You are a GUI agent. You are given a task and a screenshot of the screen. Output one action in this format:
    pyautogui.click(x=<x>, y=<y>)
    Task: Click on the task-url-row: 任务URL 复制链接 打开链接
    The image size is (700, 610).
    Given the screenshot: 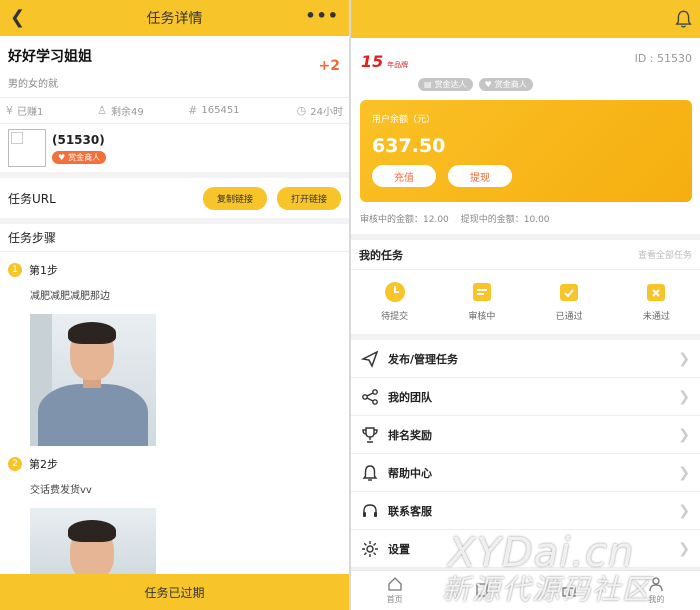 What is the action you would take?
    pyautogui.click(x=174, y=201)
    